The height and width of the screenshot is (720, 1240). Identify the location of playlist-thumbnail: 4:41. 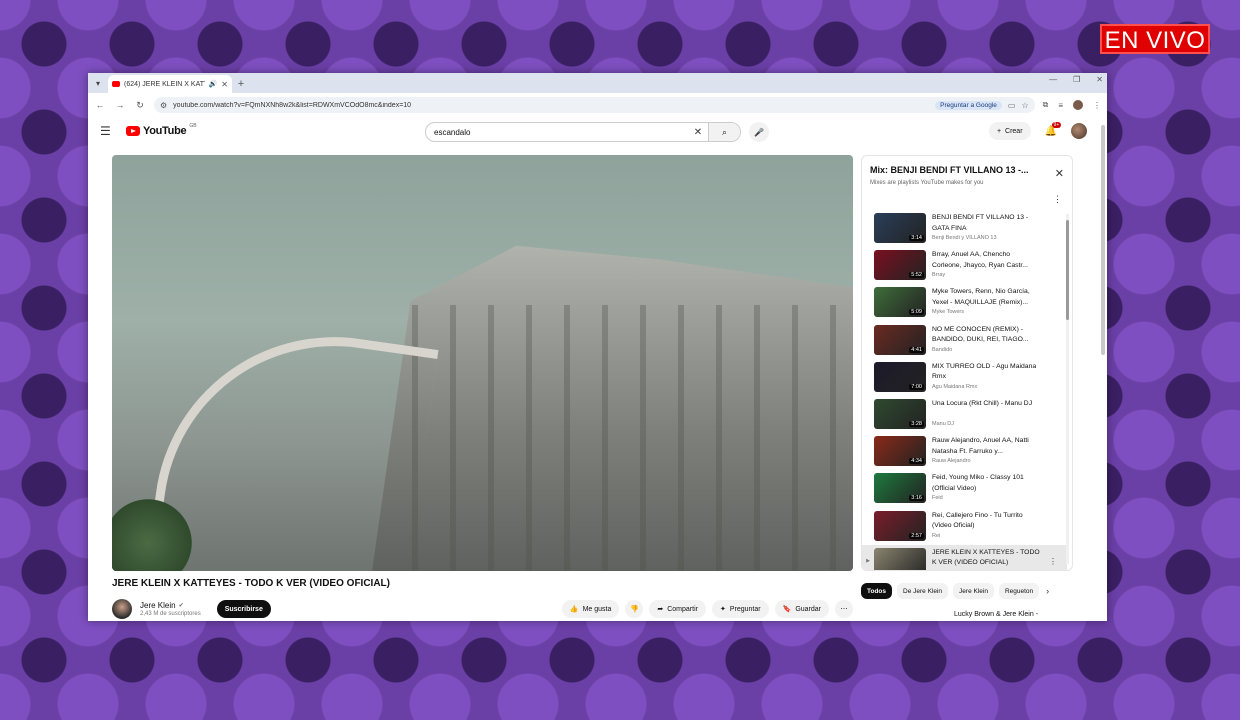
(900, 339).